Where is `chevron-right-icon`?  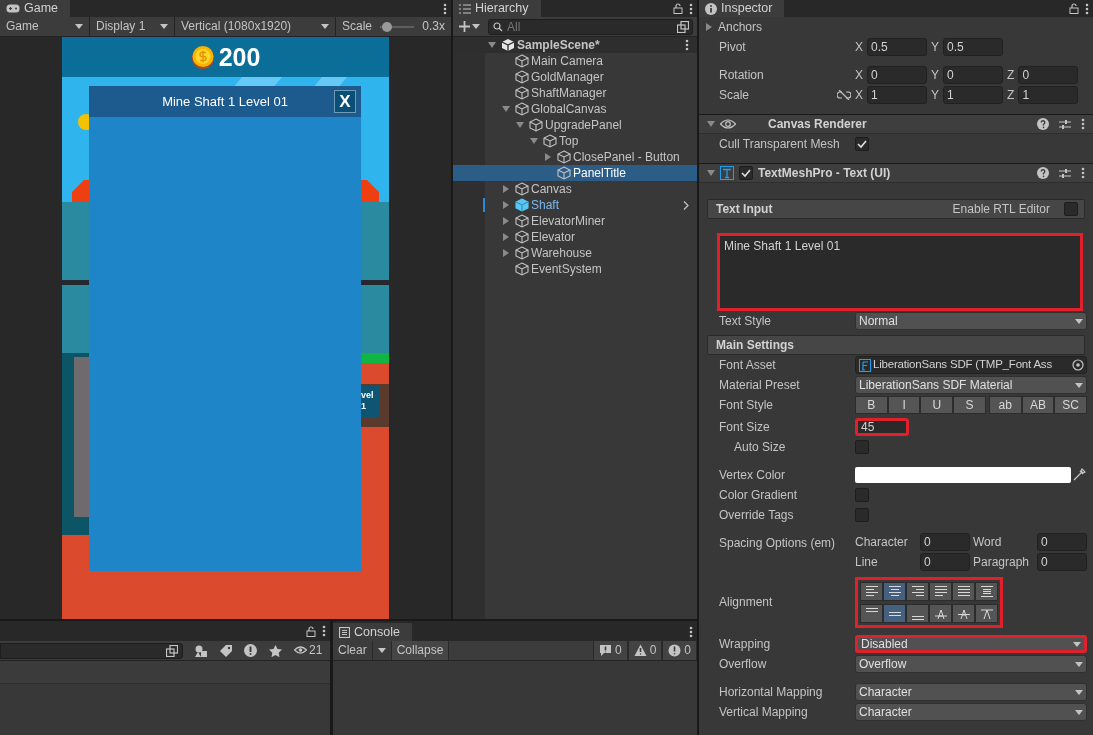
chevron-right-icon is located at coordinates (686, 205).